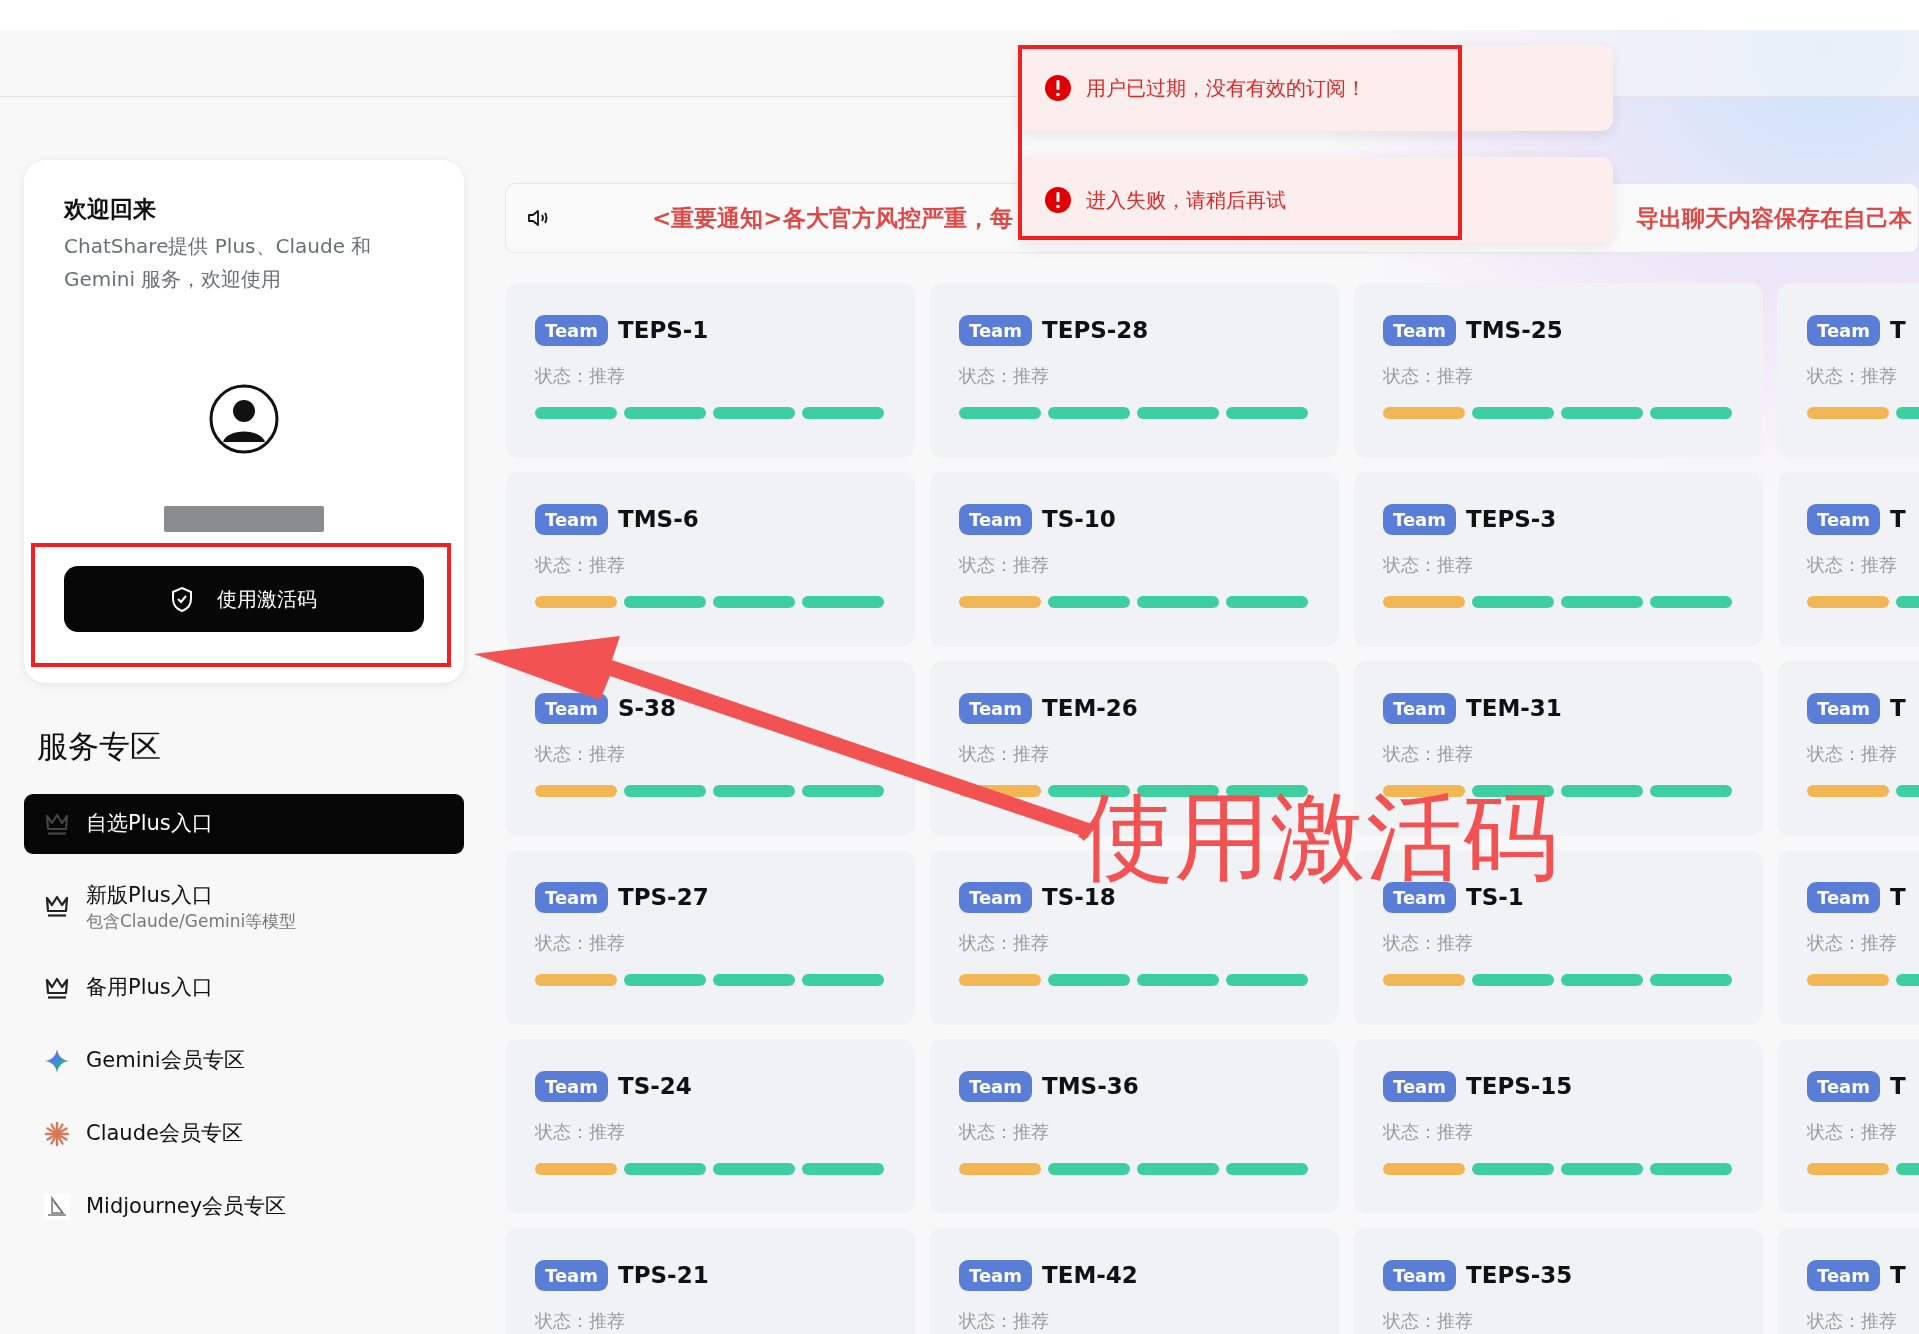  What do you see at coordinates (663, 897) in the screenshot?
I see `account-name: TPS-27` at bounding box center [663, 897].